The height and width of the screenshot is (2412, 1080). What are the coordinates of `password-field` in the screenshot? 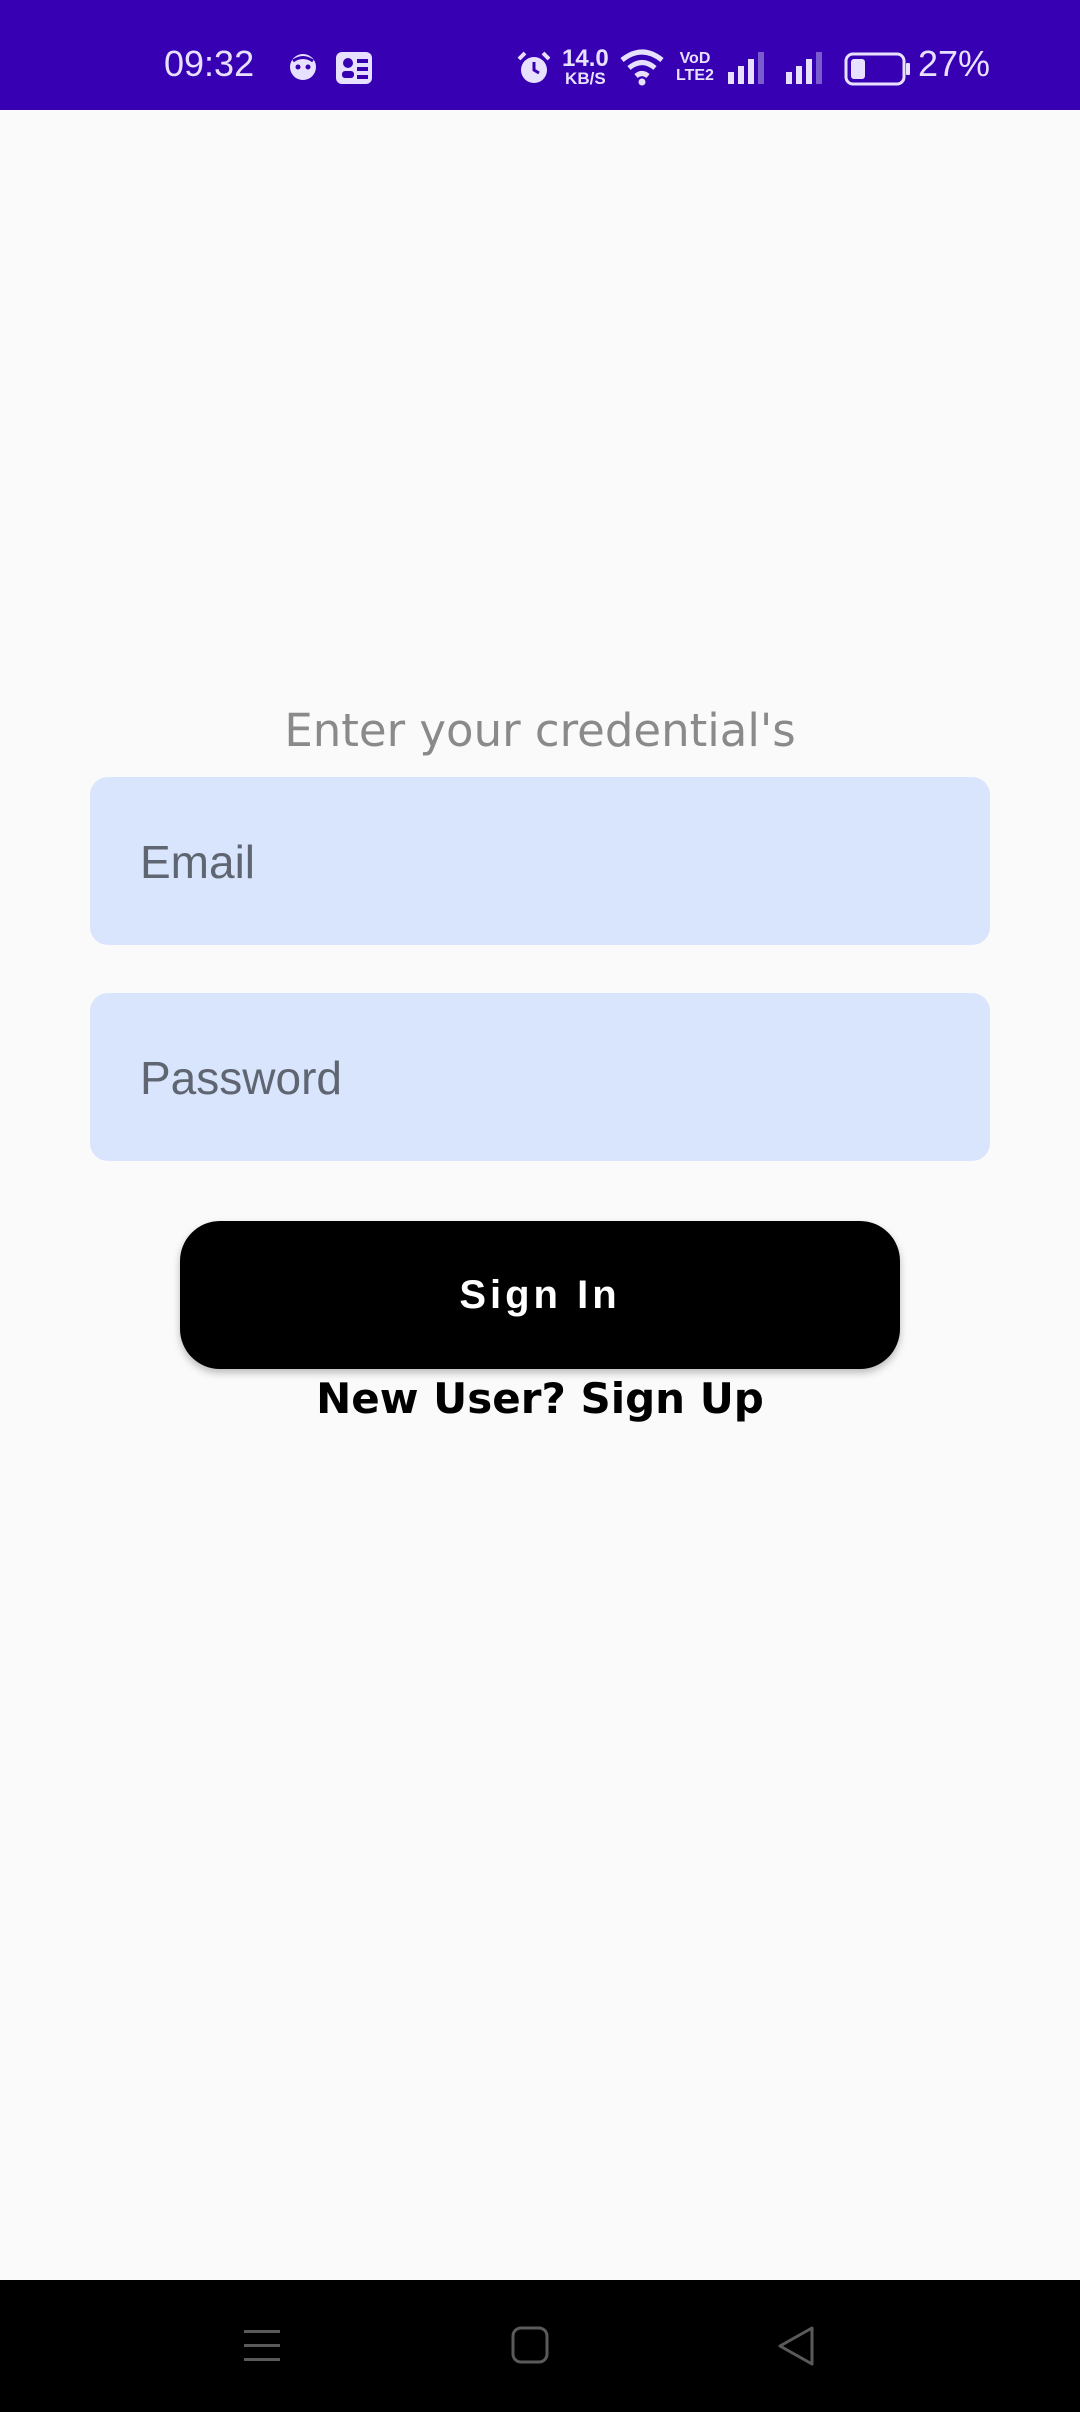 It's located at (540, 1078).